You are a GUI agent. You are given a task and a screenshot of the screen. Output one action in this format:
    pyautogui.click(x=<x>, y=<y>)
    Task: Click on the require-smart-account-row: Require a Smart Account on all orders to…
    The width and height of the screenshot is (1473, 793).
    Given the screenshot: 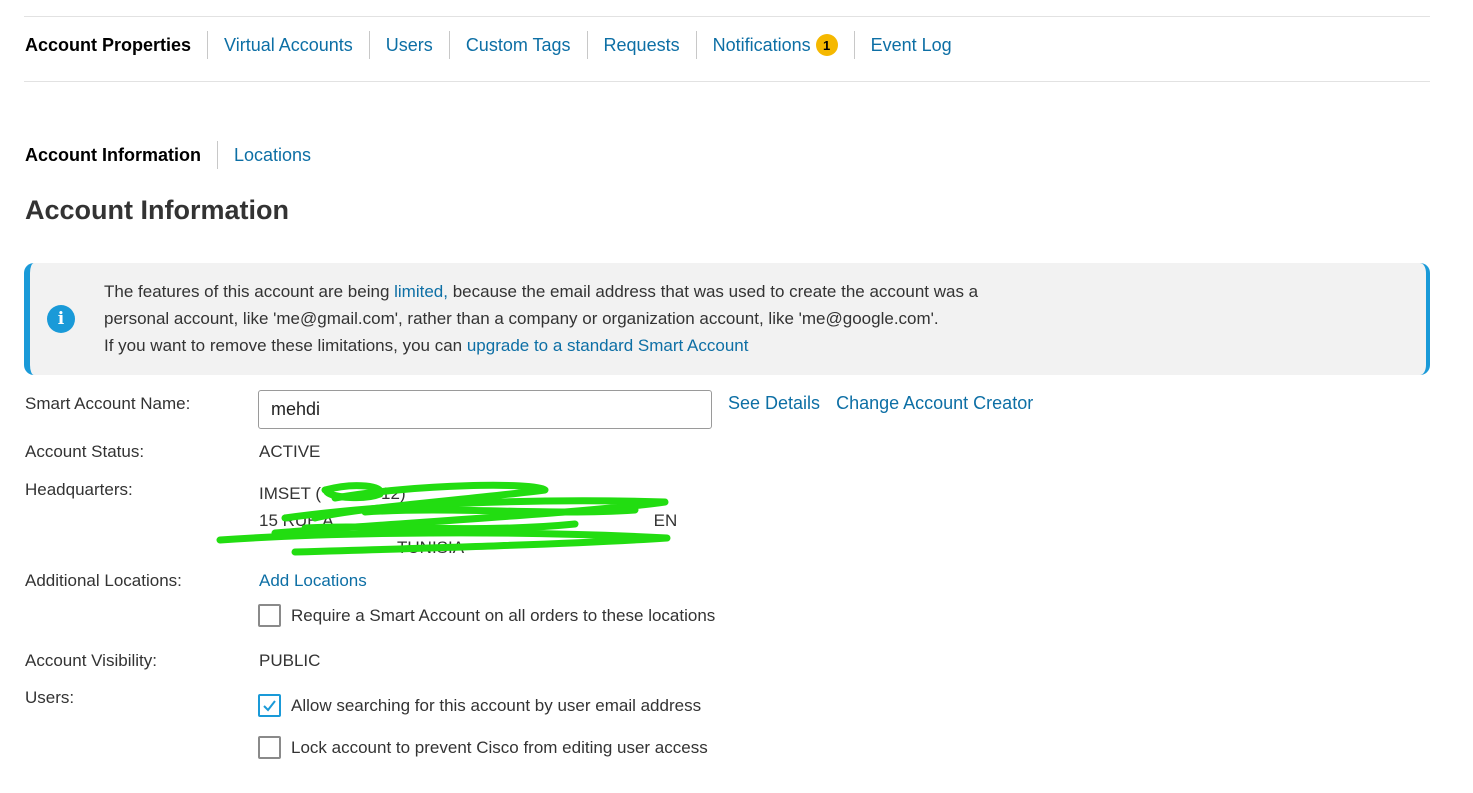 What is the action you would take?
    pyautogui.click(x=486, y=615)
    